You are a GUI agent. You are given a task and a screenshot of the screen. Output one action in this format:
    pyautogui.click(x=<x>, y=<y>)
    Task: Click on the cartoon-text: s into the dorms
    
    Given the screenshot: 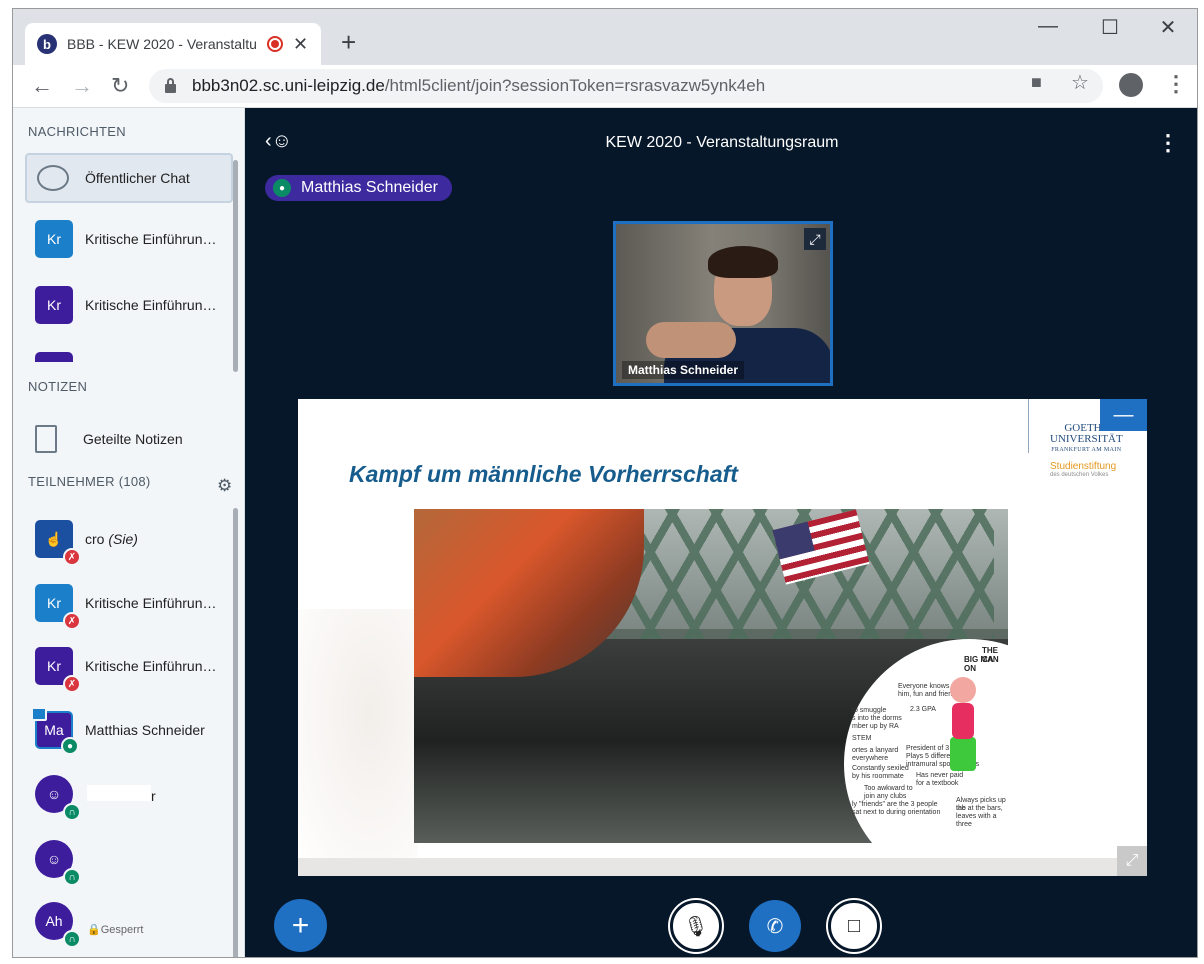 What is the action you would take?
    pyautogui.click(x=877, y=718)
    